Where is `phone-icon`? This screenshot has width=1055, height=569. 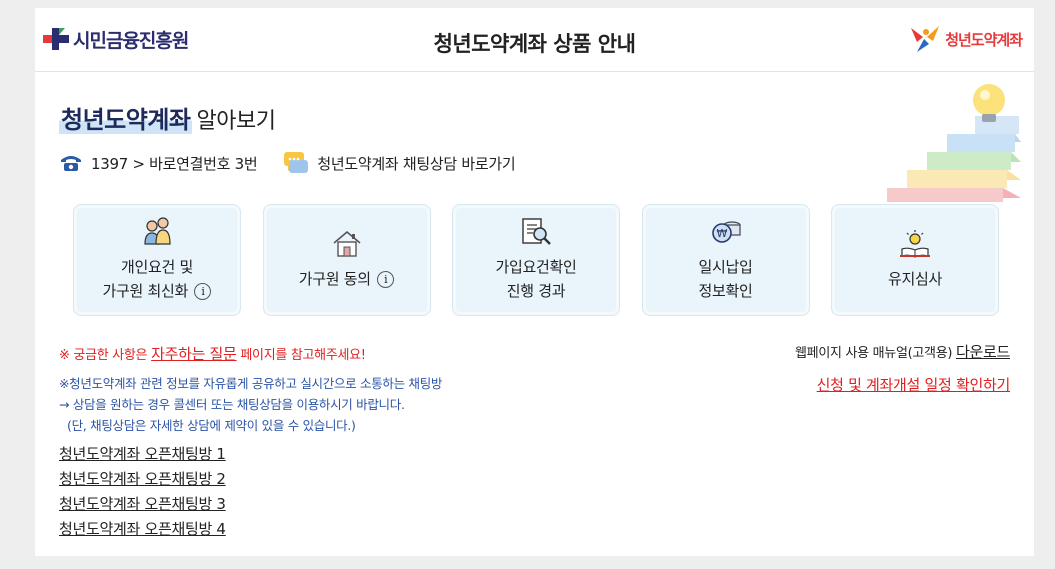
phone-icon is located at coordinates (71, 163).